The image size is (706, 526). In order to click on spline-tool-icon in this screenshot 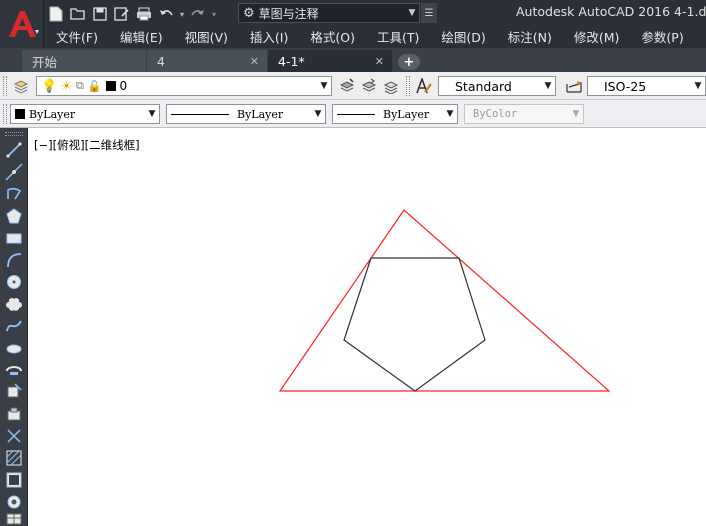, I will do `click(14, 326)`.